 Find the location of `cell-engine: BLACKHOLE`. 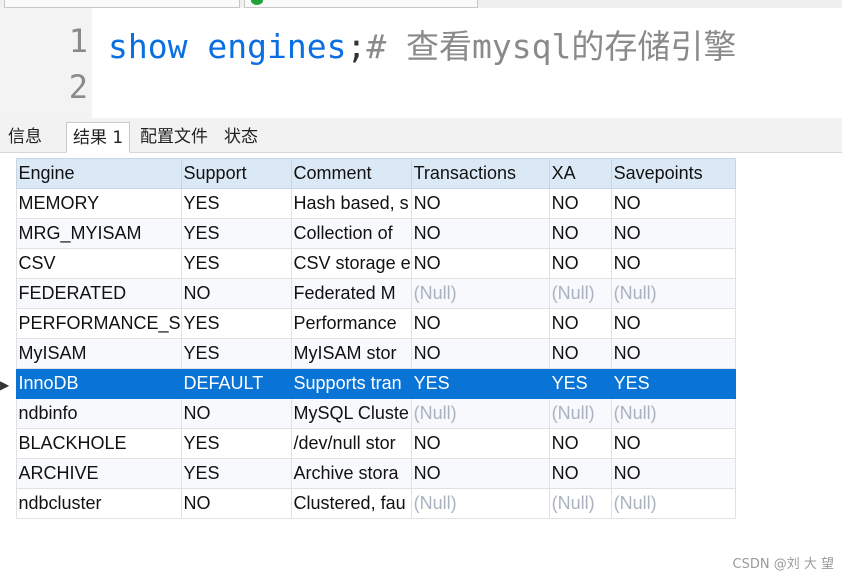

cell-engine: BLACKHOLE is located at coordinates (98, 443).